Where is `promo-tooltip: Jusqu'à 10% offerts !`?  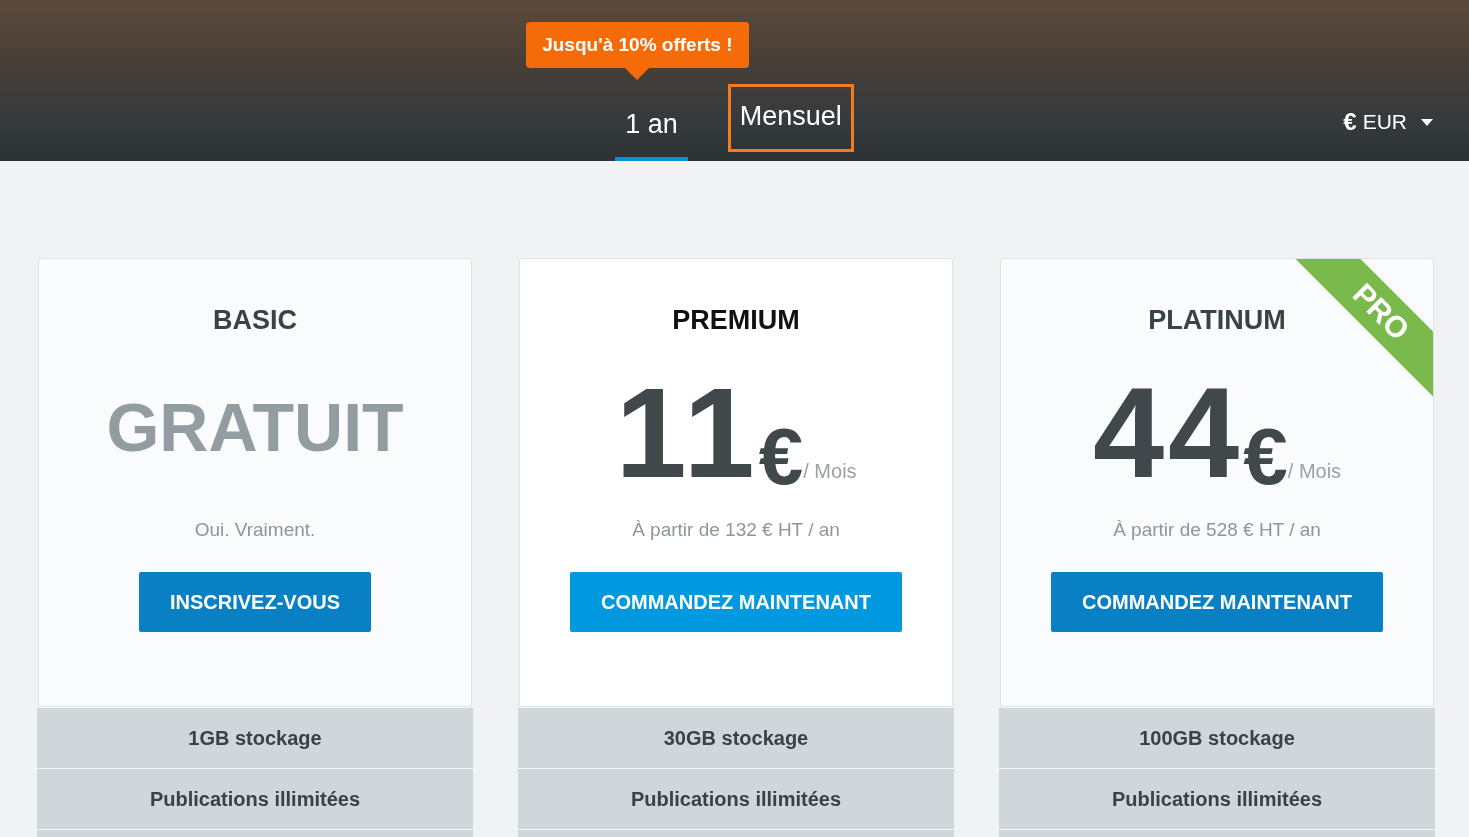 promo-tooltip: Jusqu'à 10% offerts ! is located at coordinates (637, 51).